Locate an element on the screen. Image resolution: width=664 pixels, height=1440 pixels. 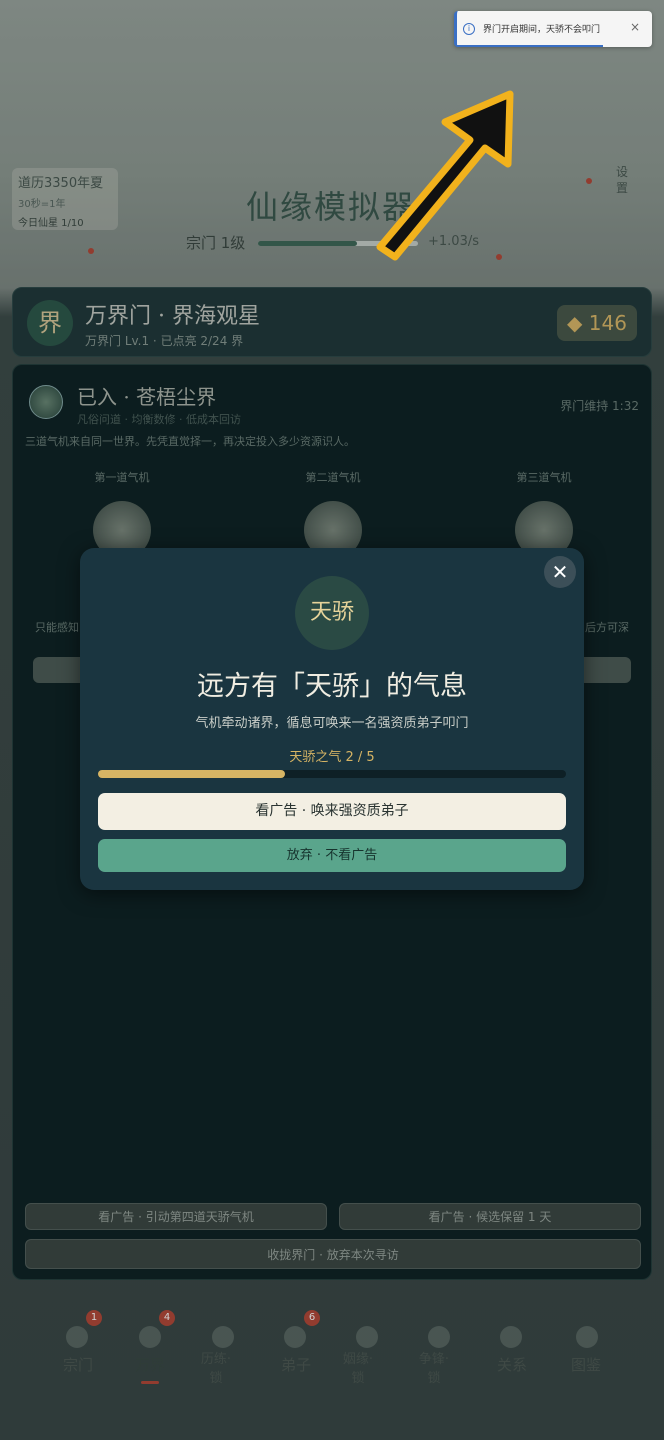
toast-timer-bar is located at coordinates (530, 46).